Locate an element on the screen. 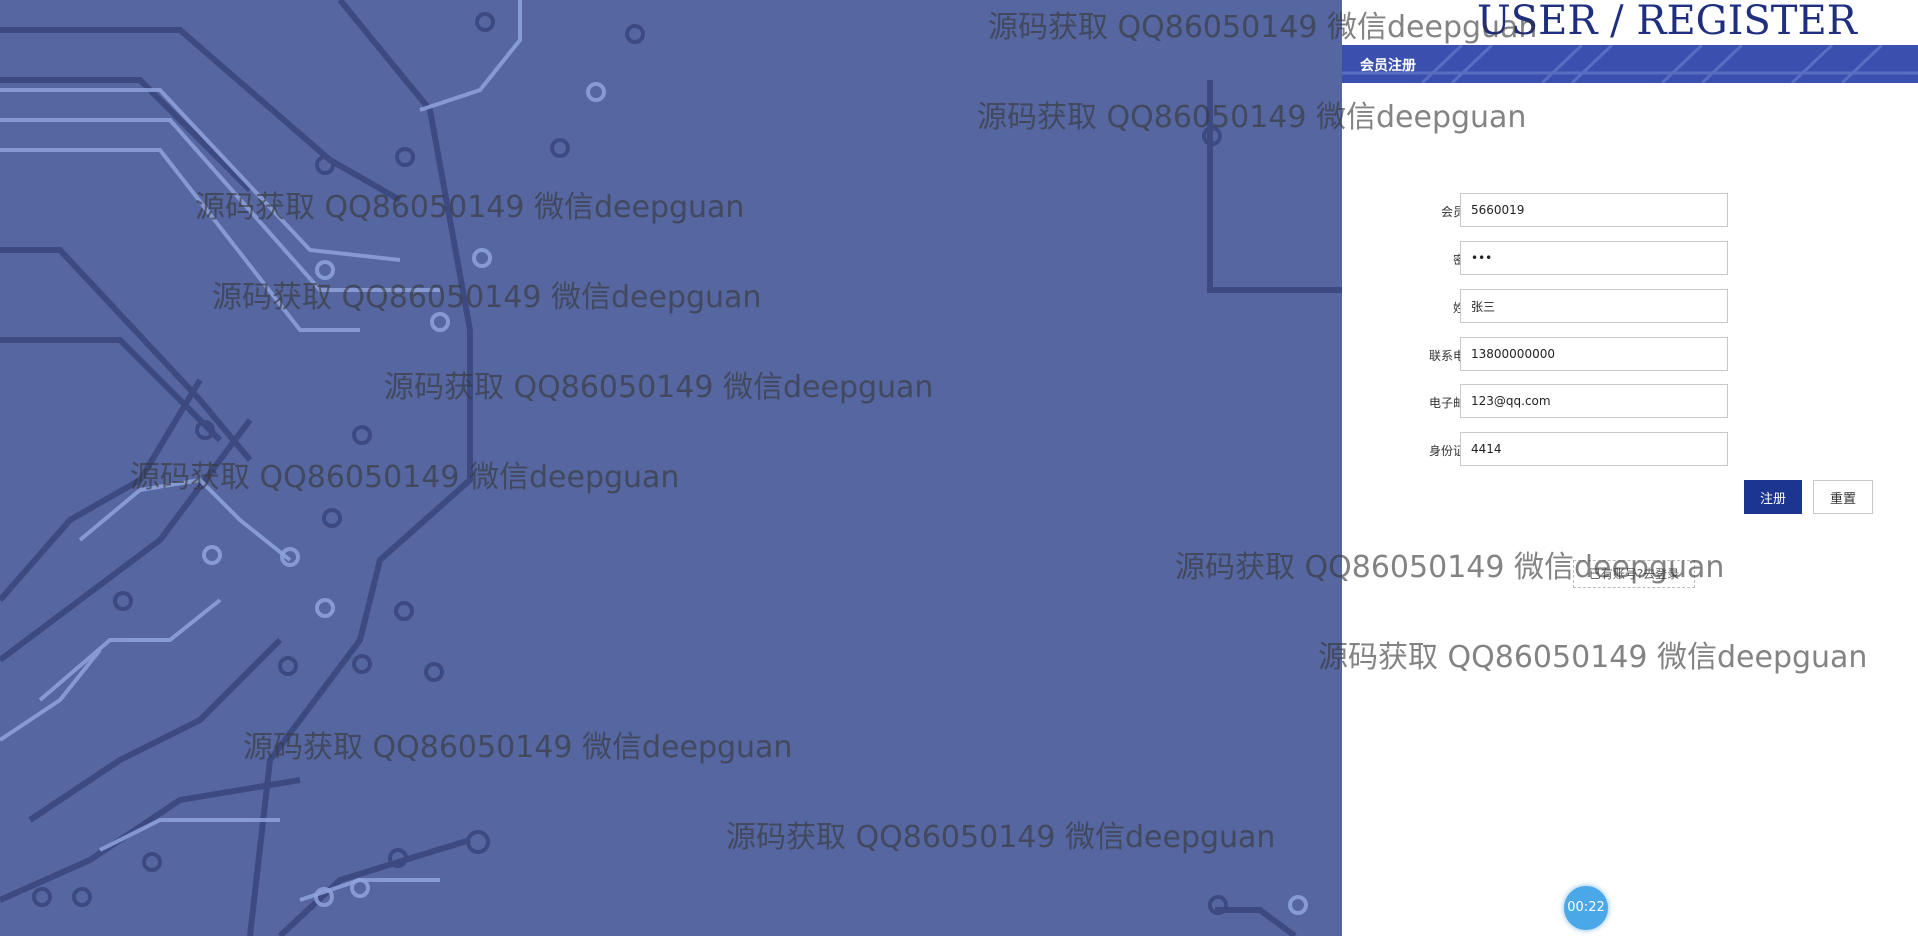 The height and width of the screenshot is (936, 1918). register-header-bar: 会员注册 is located at coordinates (1630, 64).